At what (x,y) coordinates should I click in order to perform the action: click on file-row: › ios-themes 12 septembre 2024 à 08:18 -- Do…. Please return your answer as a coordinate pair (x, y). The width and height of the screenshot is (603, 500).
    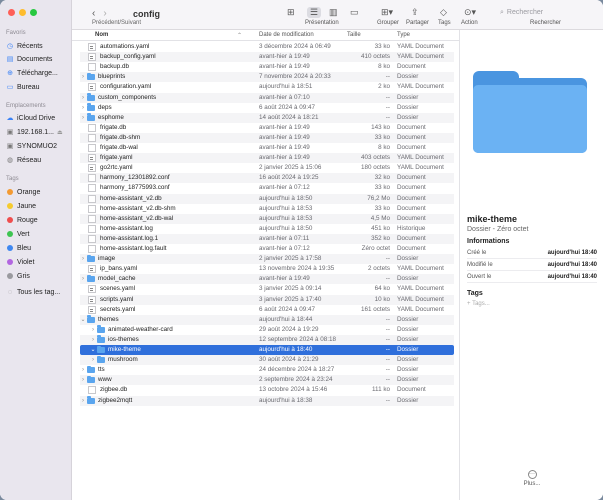
    Looking at the image, I should click on (267, 339).